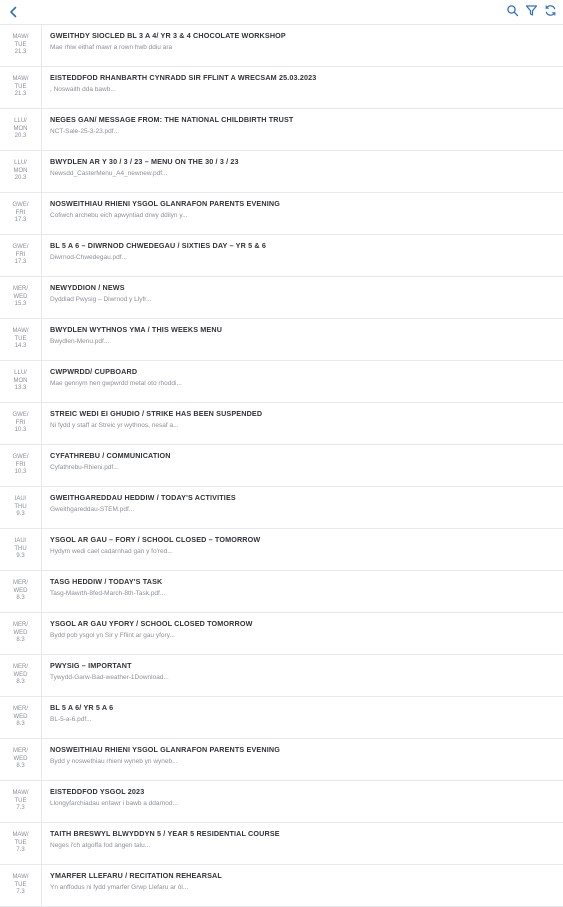 This screenshot has width=563, height=907. I want to click on filter-button, so click(531, 10).